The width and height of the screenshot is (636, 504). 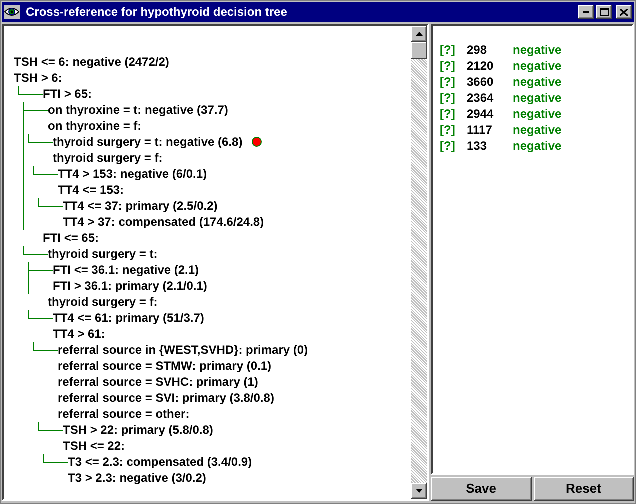 I want to click on case-number: 3660, so click(x=481, y=82).